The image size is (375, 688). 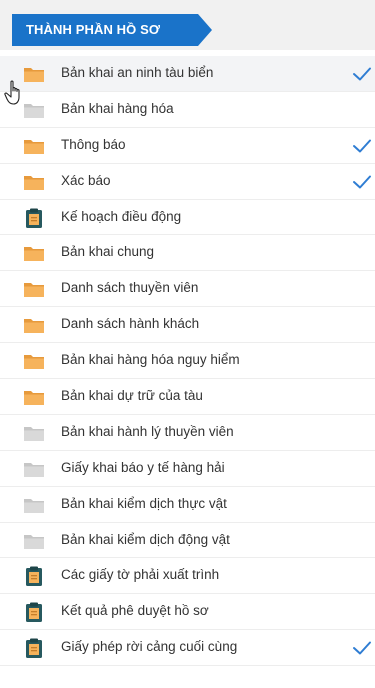 What do you see at coordinates (187, 146) in the screenshot?
I see `list-item: Thông báo` at bounding box center [187, 146].